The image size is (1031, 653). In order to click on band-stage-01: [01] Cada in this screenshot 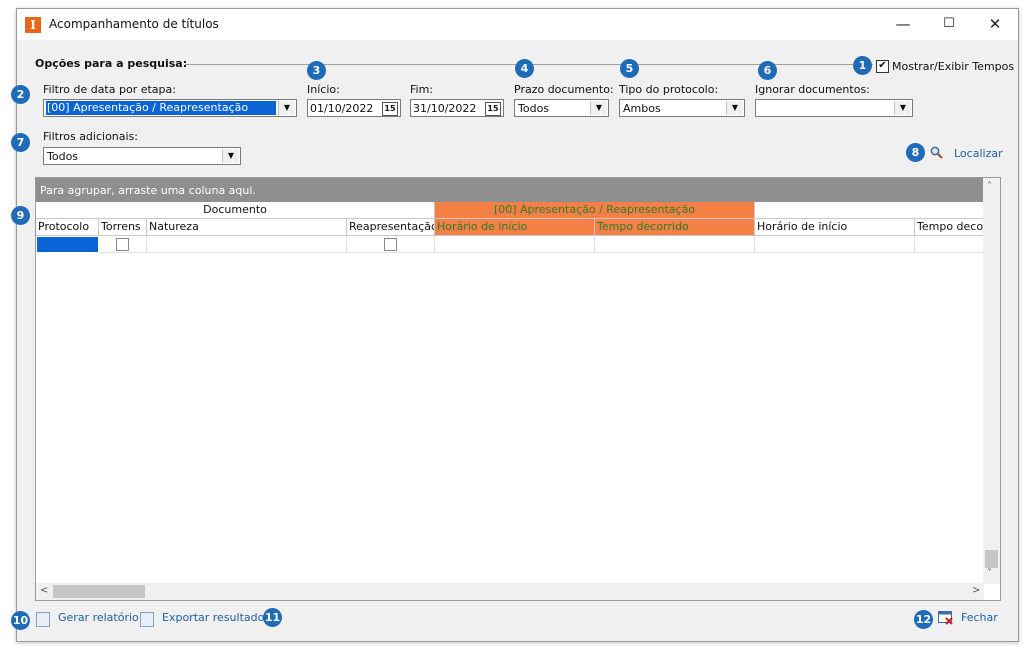, I will do `click(877, 210)`.